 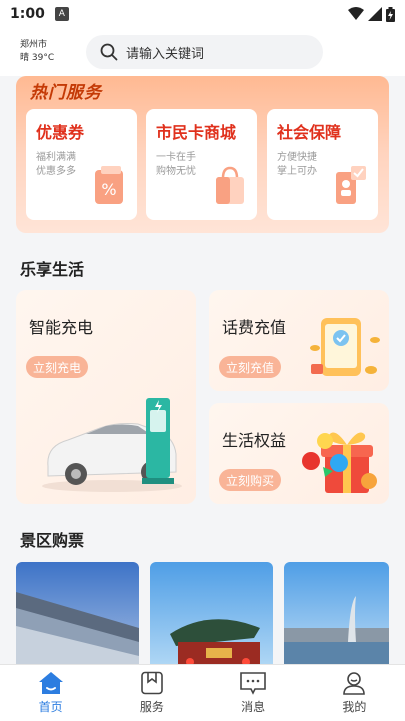 What do you see at coordinates (196, 132) in the screenshot?
I see `card-title: 市民卡商城` at bounding box center [196, 132].